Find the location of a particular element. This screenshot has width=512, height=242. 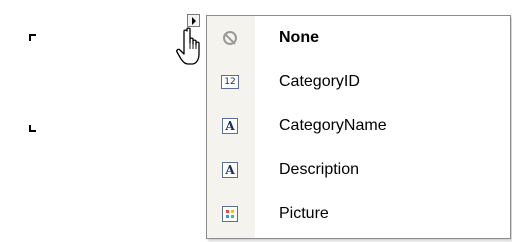

menu-item-label: None is located at coordinates (299, 37).